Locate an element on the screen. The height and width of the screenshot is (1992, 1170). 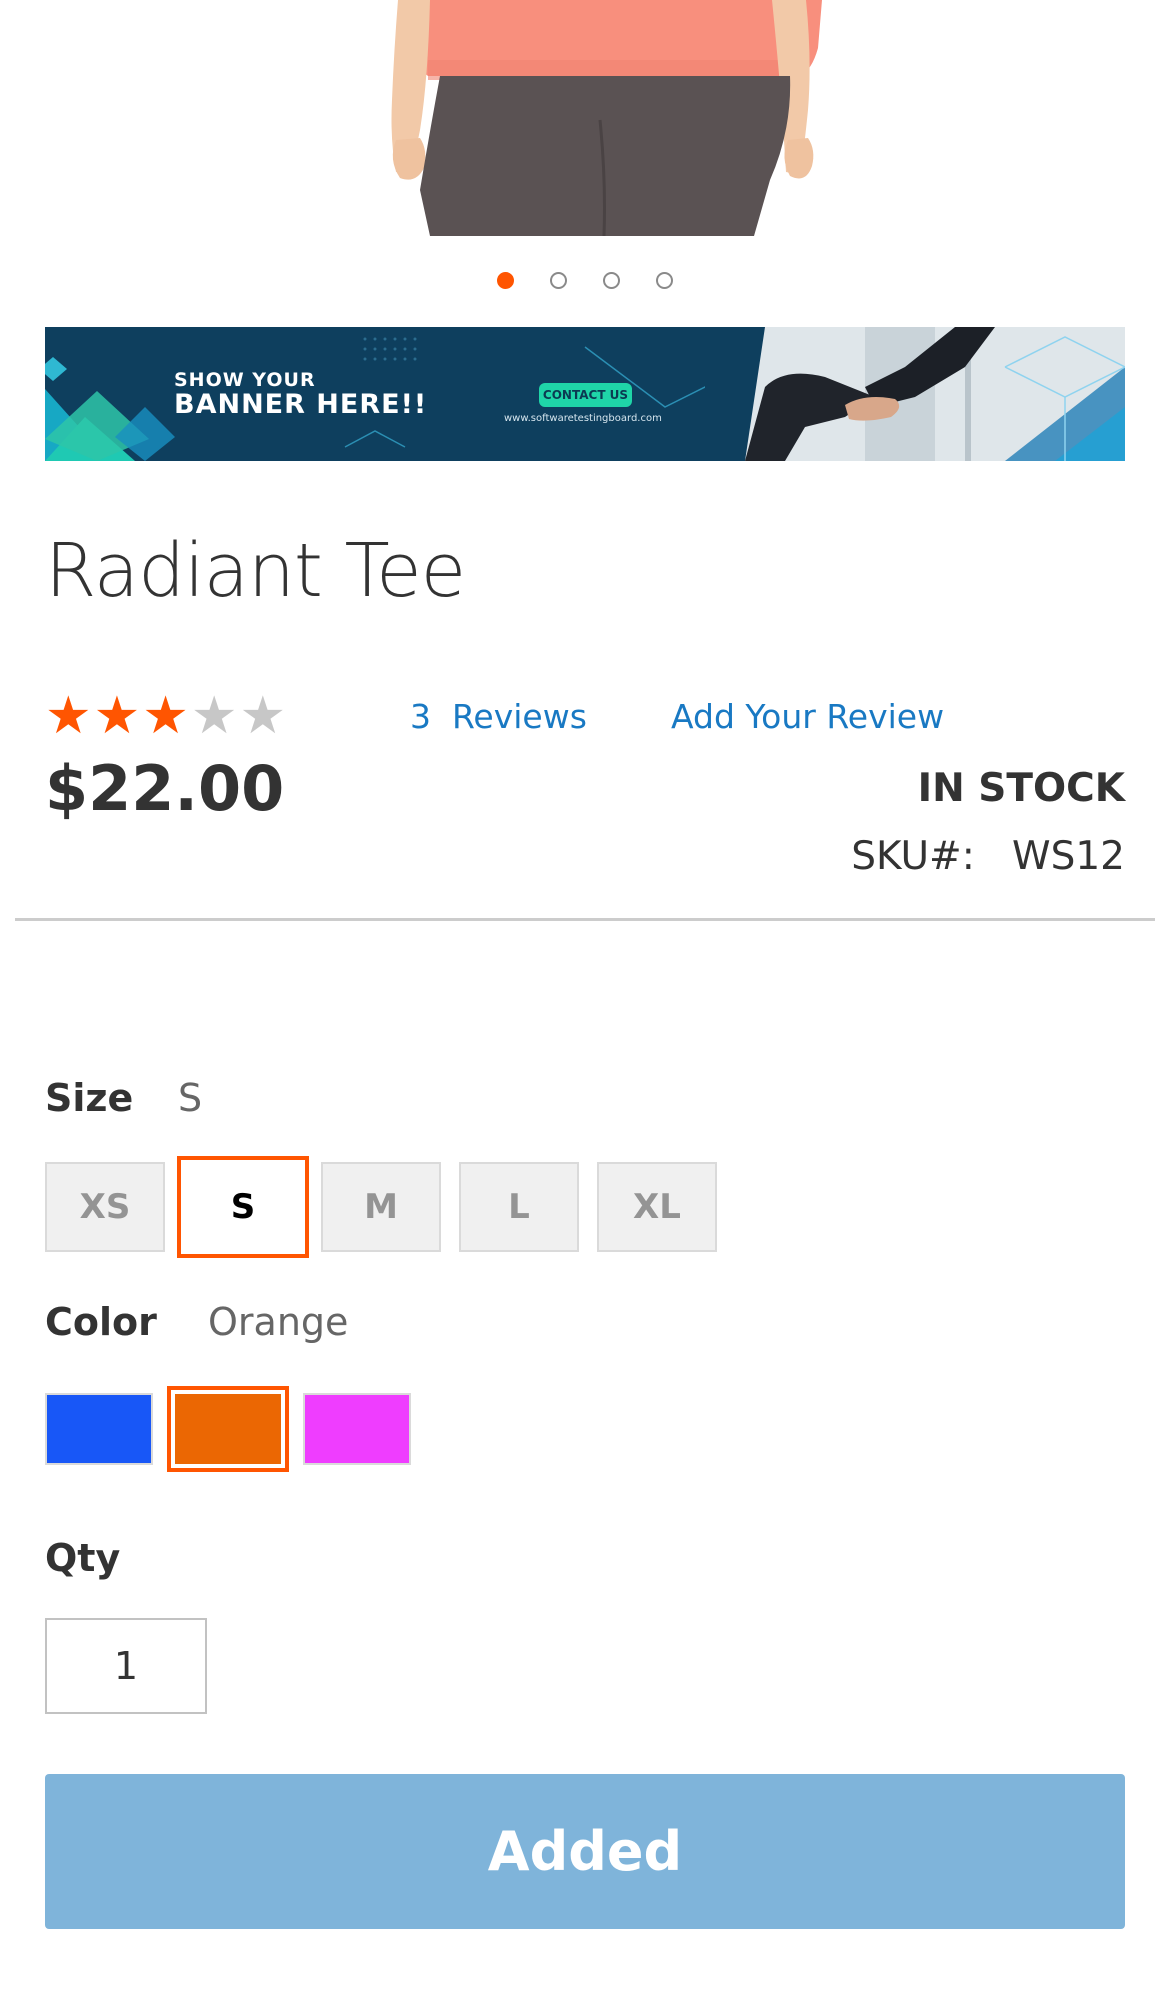
color-swatch-purple is located at coordinates (357, 1429).